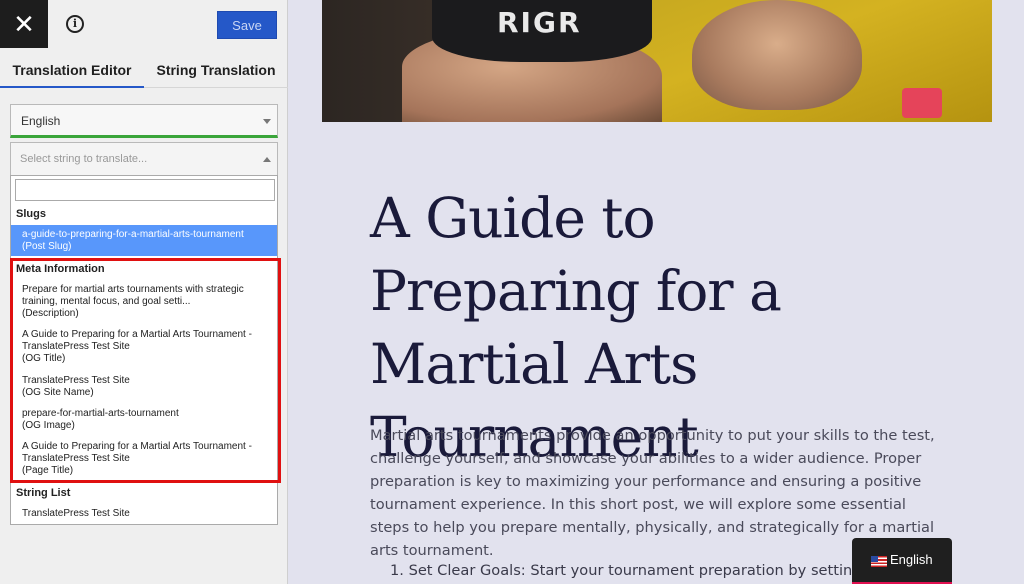 This screenshot has height=584, width=1024. What do you see at coordinates (72, 68) in the screenshot?
I see `tab-translation-editor: Translation Editor` at bounding box center [72, 68].